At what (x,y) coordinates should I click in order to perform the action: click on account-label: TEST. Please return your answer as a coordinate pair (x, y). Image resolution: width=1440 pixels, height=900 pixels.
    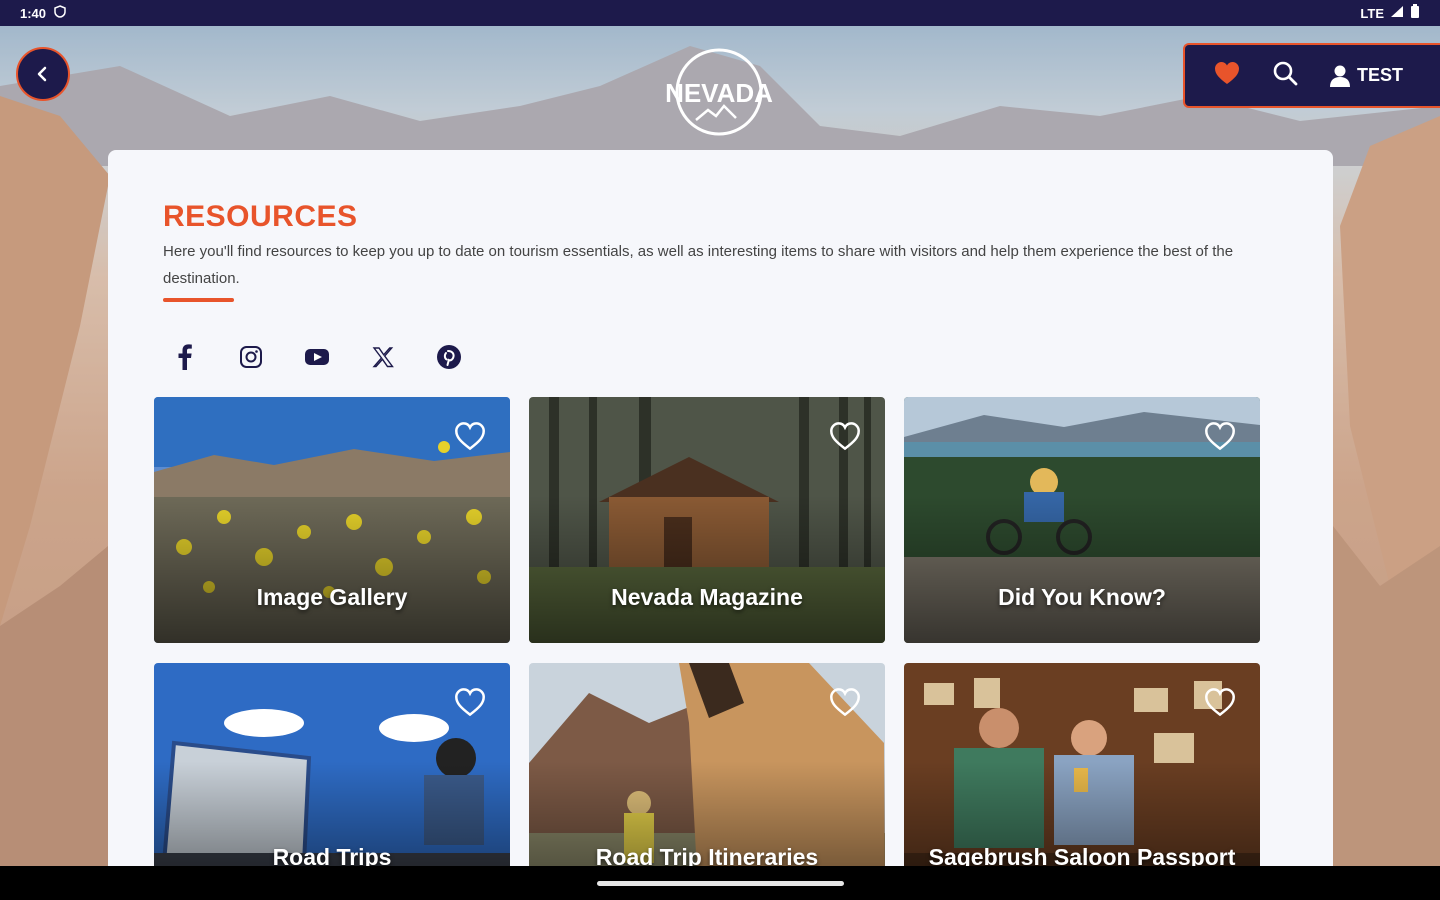
    Looking at the image, I should click on (1380, 75).